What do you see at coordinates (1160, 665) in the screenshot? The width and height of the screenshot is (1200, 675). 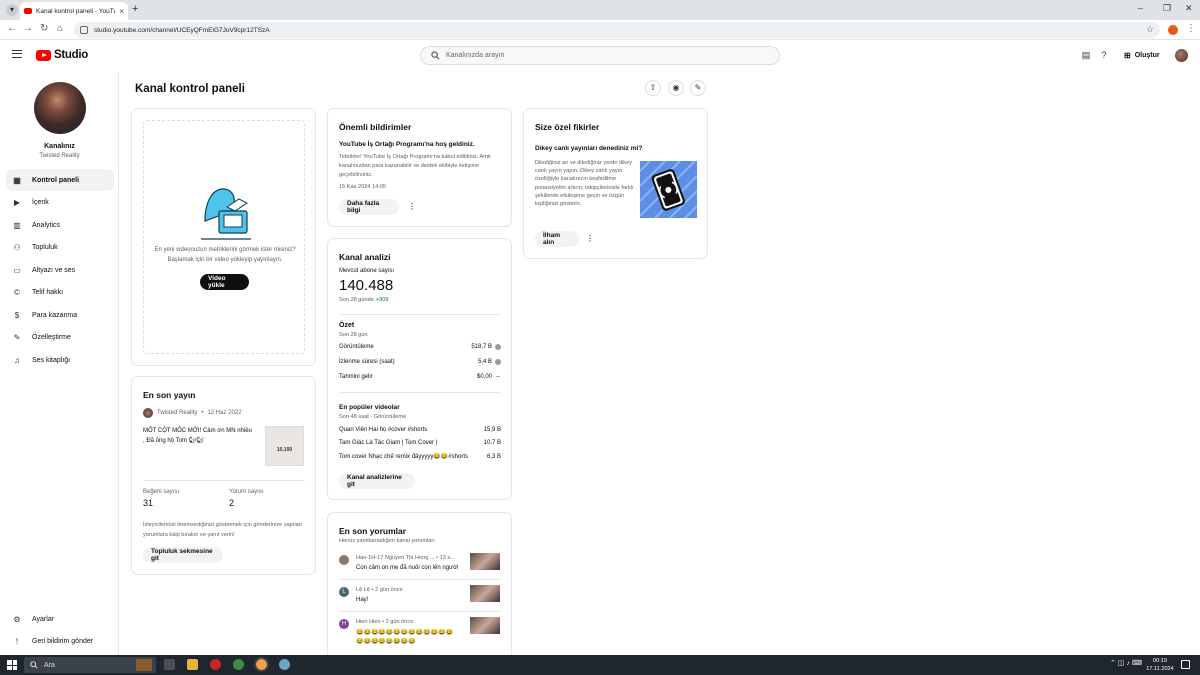 I see `taskbar-clock: 00:19 17.11.2024` at bounding box center [1160, 665].